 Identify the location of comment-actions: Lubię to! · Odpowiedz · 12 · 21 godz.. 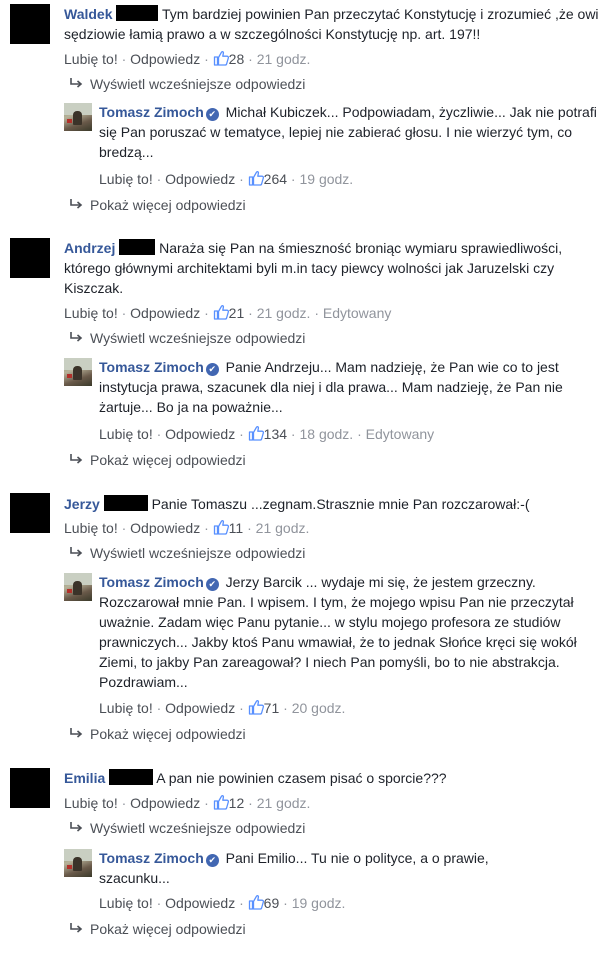
(187, 802).